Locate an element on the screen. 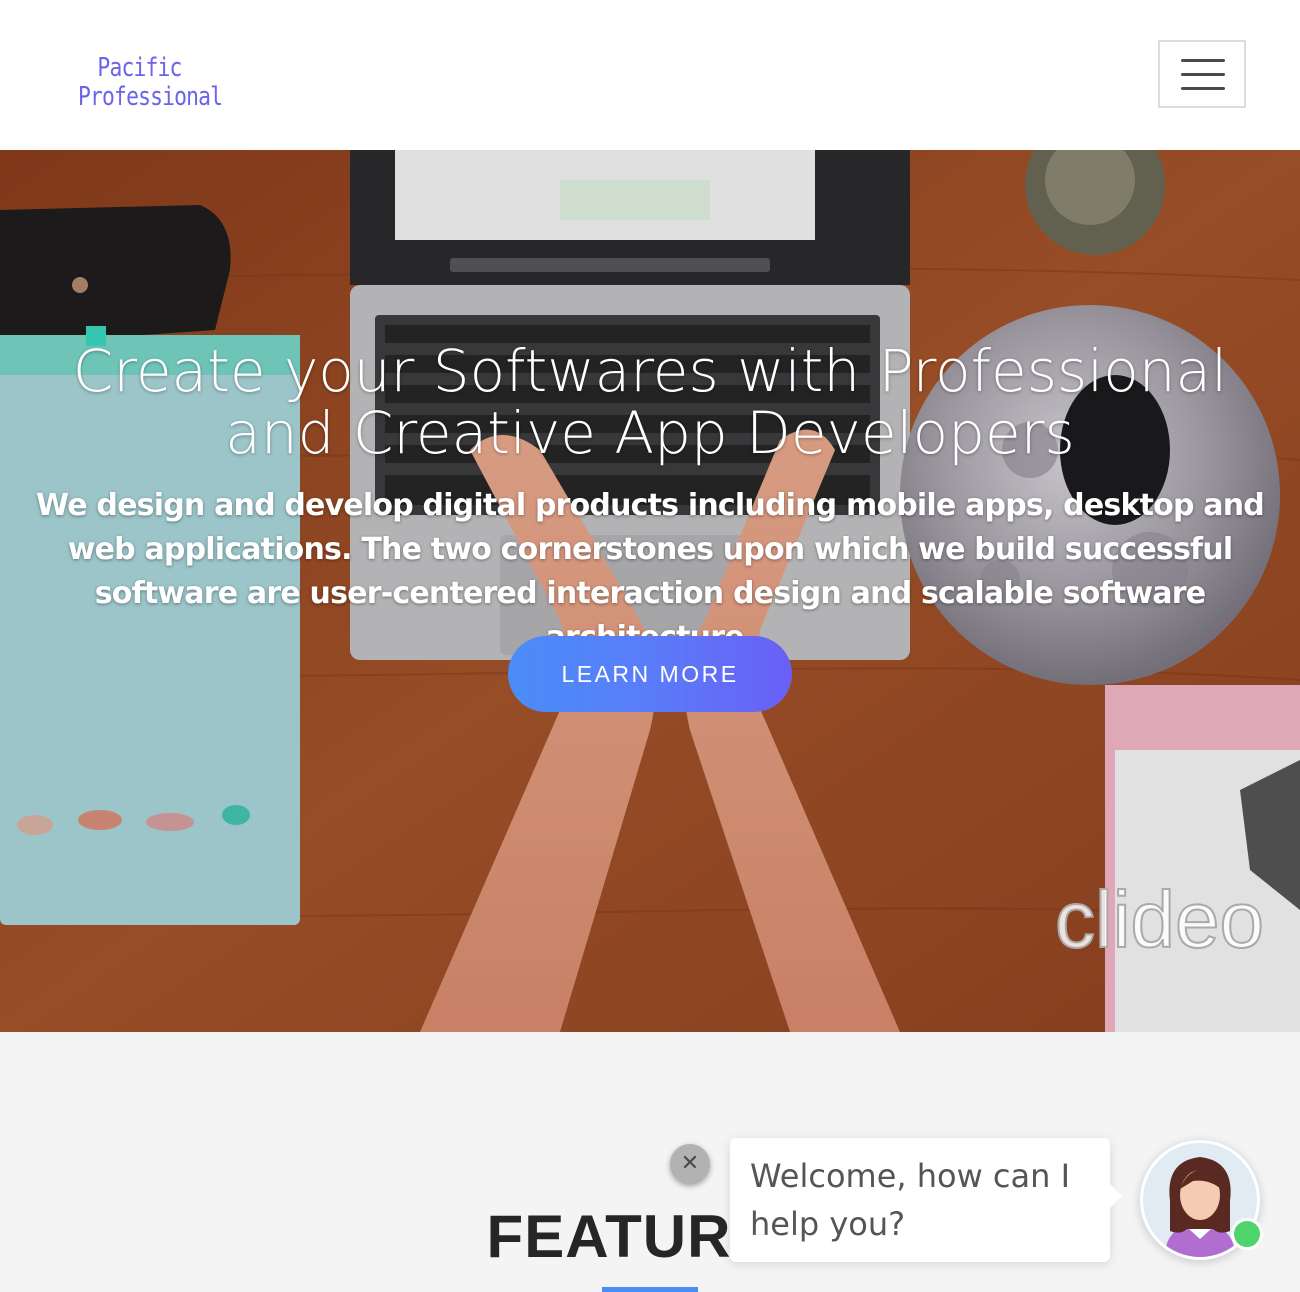 This screenshot has height=1292, width=1300. site-logo: Pacific Professional is located at coordinates (150, 82).